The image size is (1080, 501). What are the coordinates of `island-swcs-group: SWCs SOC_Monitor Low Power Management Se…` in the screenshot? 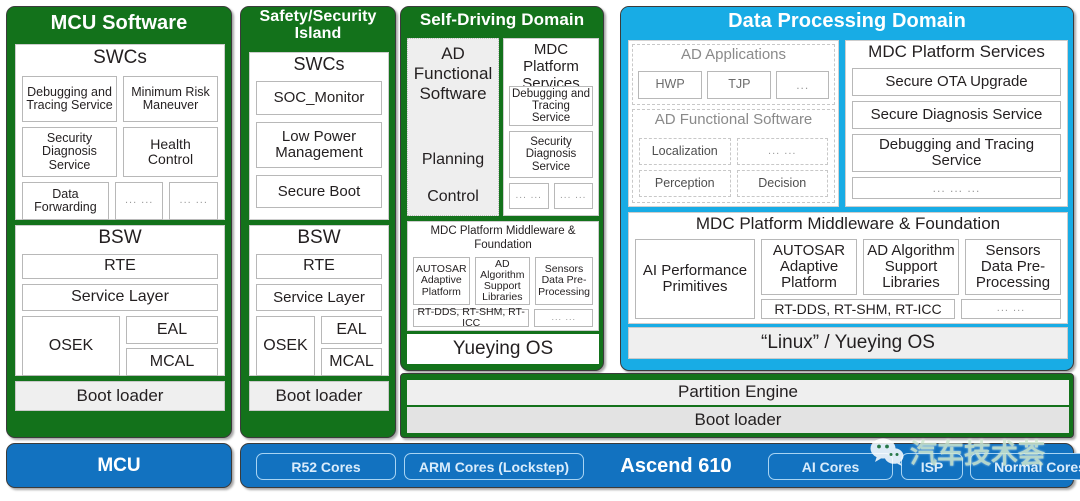 It's located at (319, 136).